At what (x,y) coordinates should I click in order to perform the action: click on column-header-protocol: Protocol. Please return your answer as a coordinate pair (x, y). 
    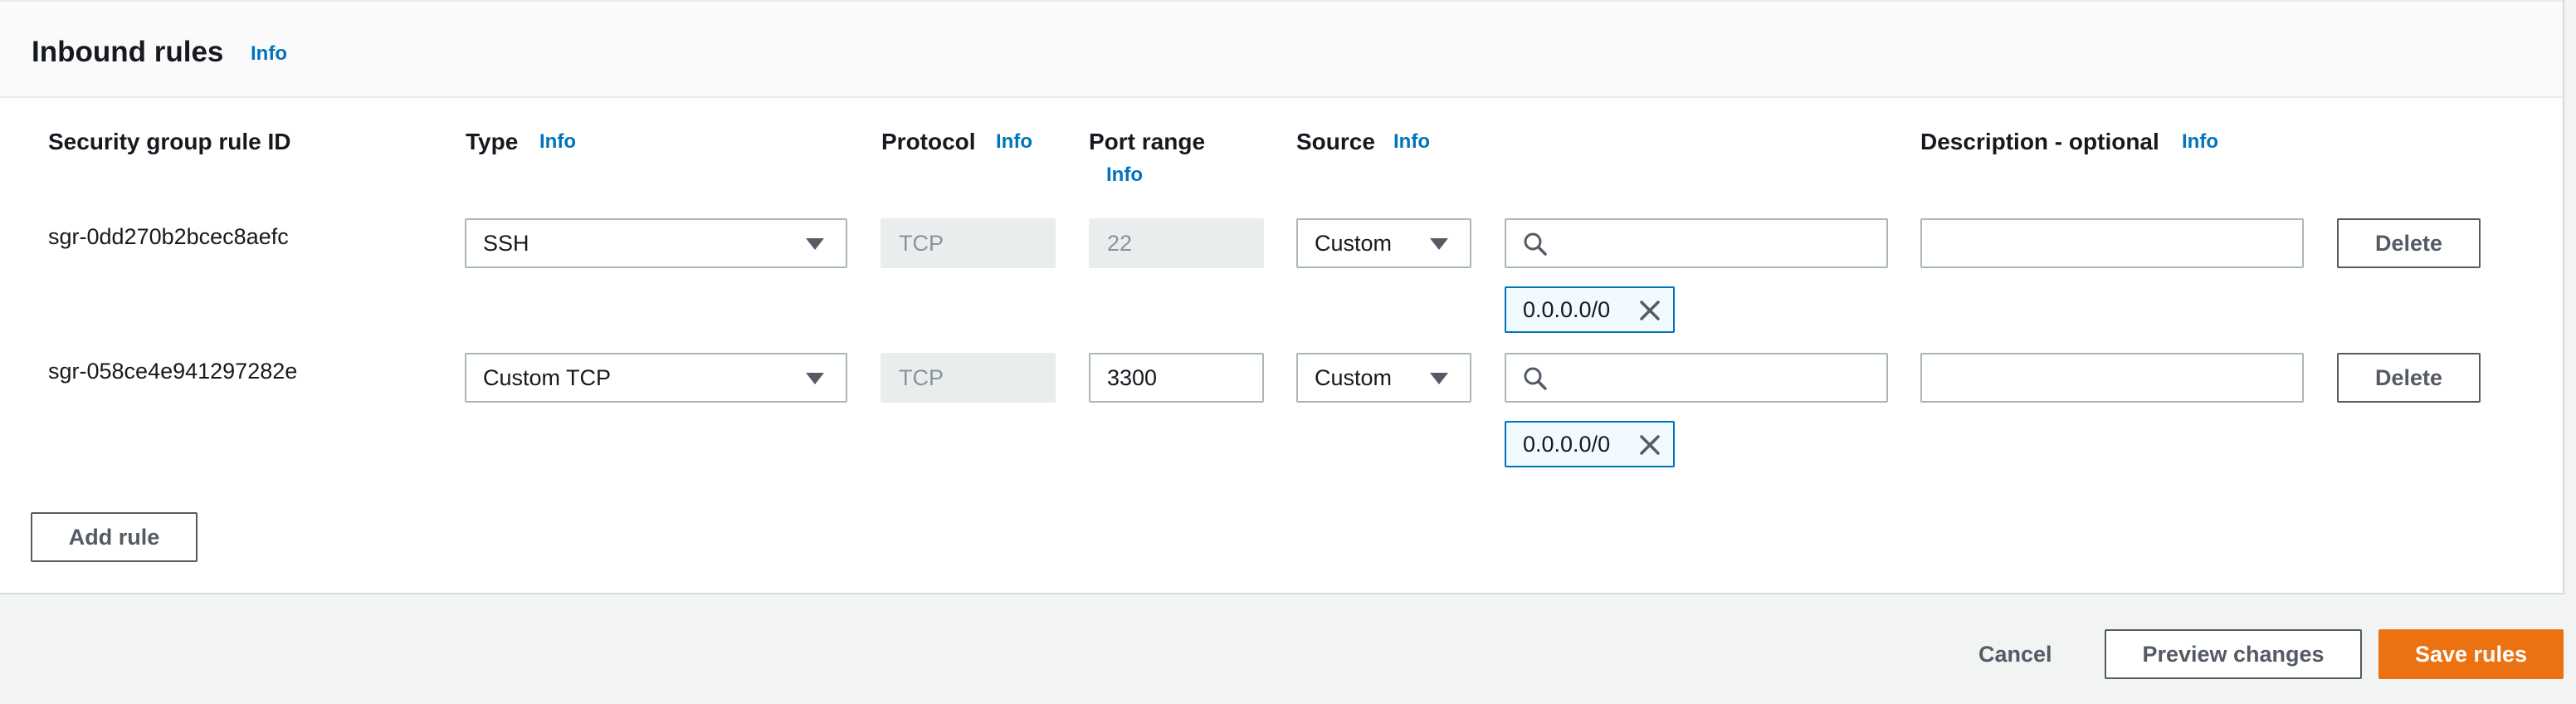
    Looking at the image, I should click on (929, 141).